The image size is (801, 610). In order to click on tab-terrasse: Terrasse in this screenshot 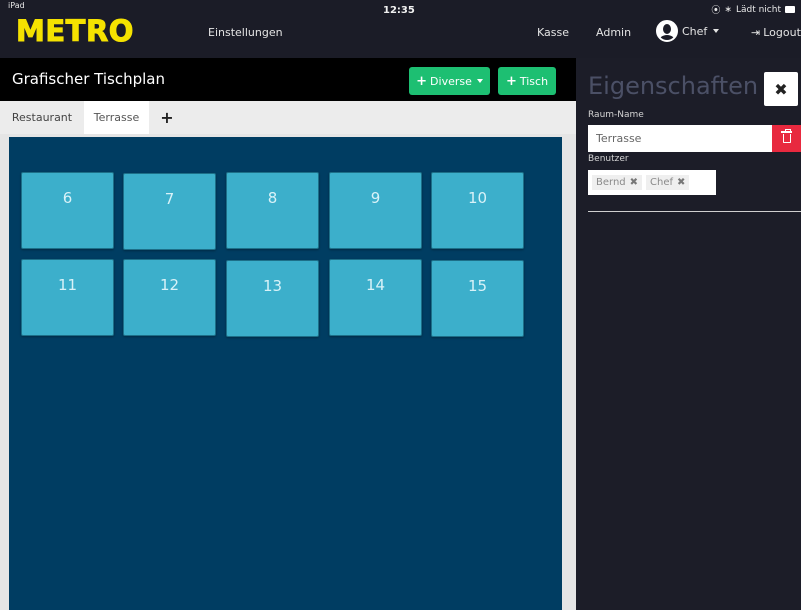, I will do `click(116, 117)`.